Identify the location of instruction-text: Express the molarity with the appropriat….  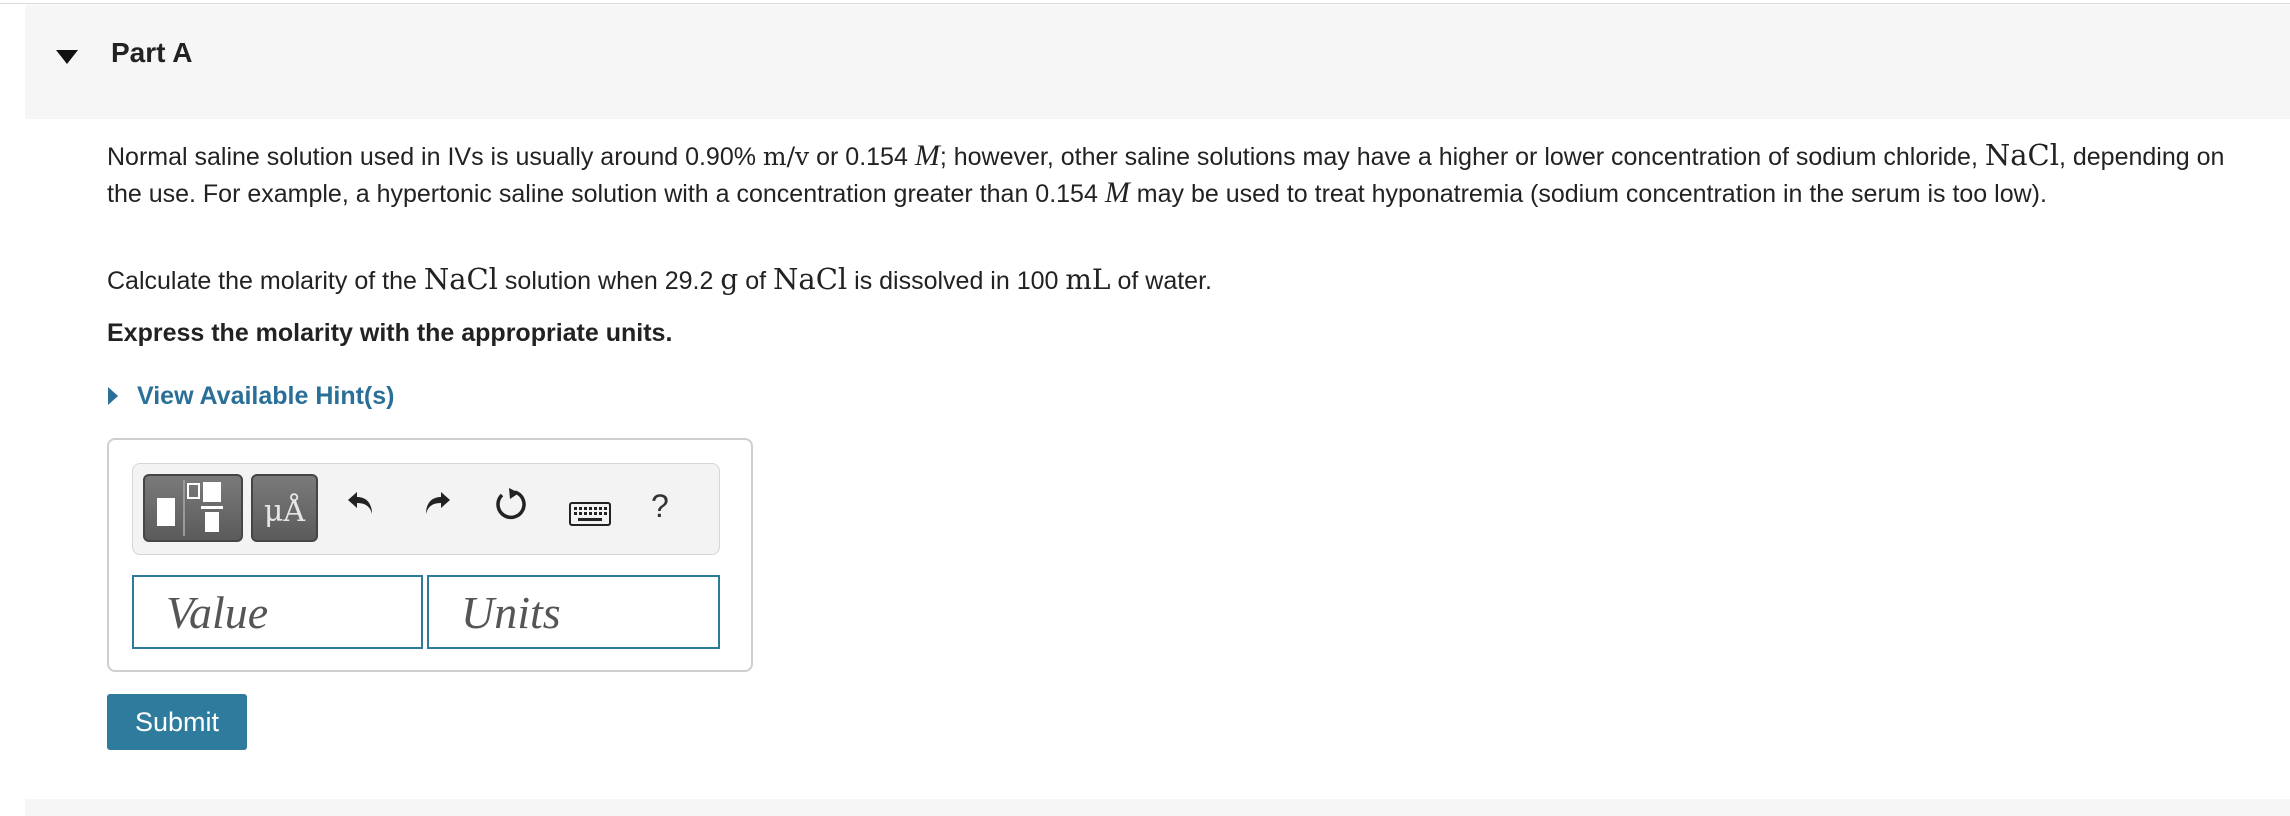
(390, 333).